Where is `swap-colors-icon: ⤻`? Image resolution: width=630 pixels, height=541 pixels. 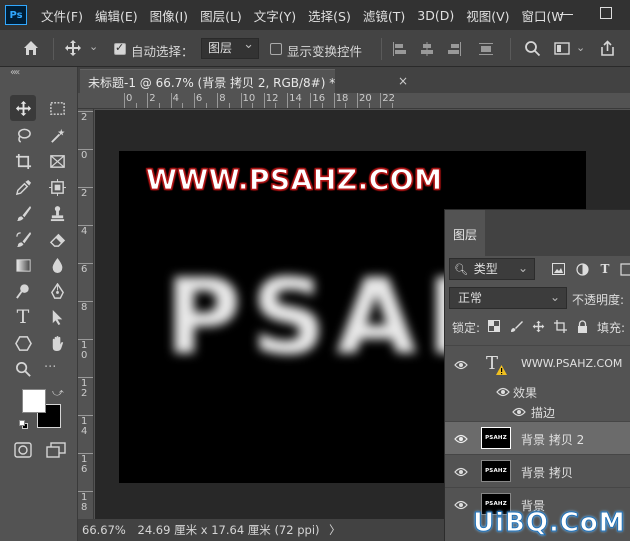
swap-colors-icon: ⤻ is located at coordinates (58, 393).